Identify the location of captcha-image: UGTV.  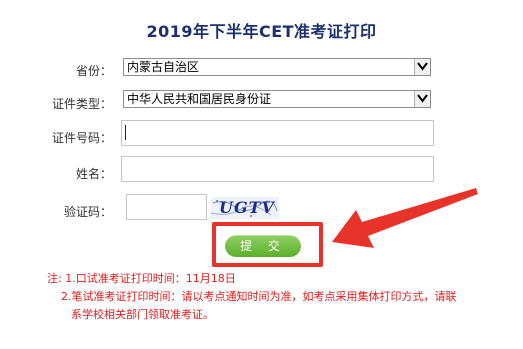
(245, 208).